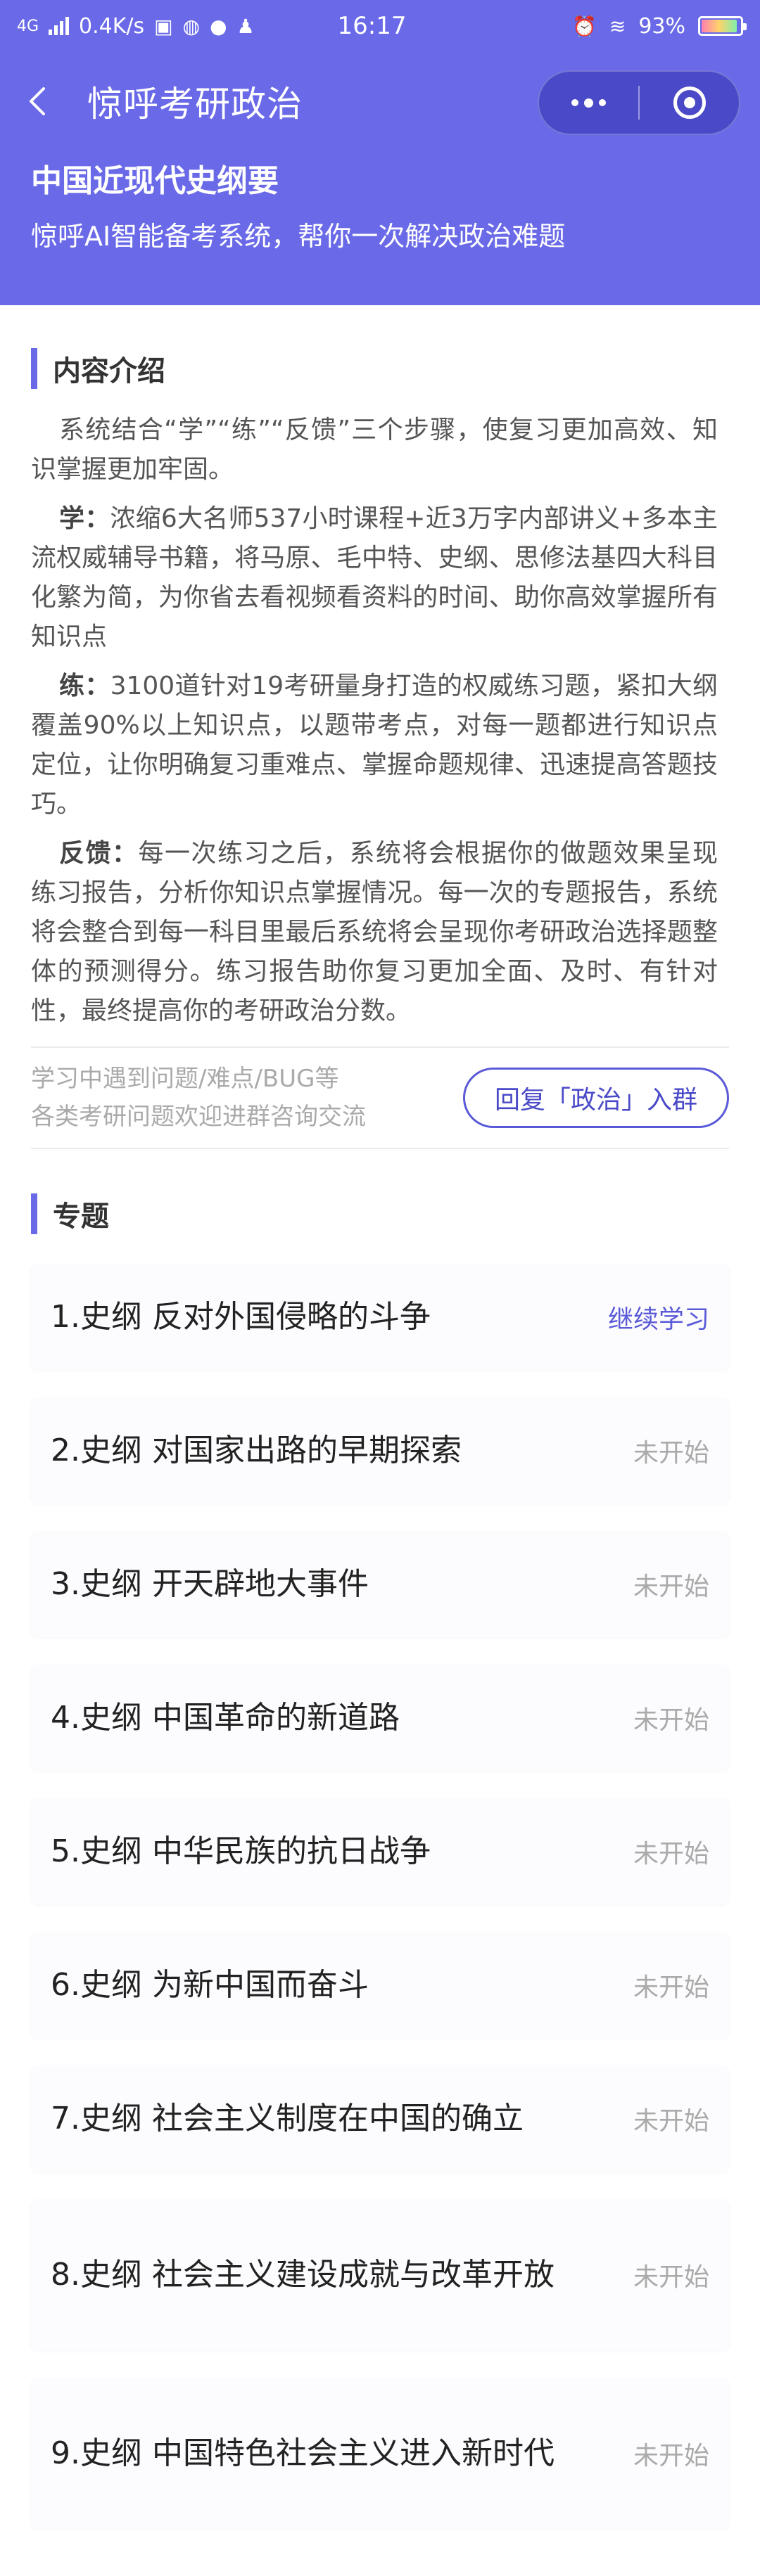  I want to click on network-speed: 0.4K/s, so click(112, 26).